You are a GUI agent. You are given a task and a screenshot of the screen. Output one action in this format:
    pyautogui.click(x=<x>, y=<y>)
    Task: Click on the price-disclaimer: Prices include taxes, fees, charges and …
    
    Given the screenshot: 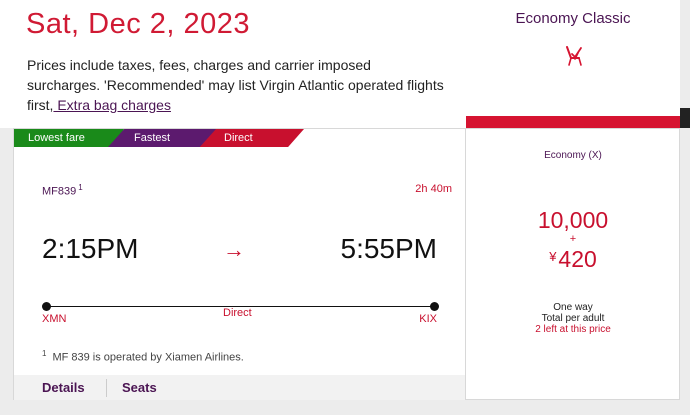 What is the action you would take?
    pyautogui.click(x=237, y=85)
    